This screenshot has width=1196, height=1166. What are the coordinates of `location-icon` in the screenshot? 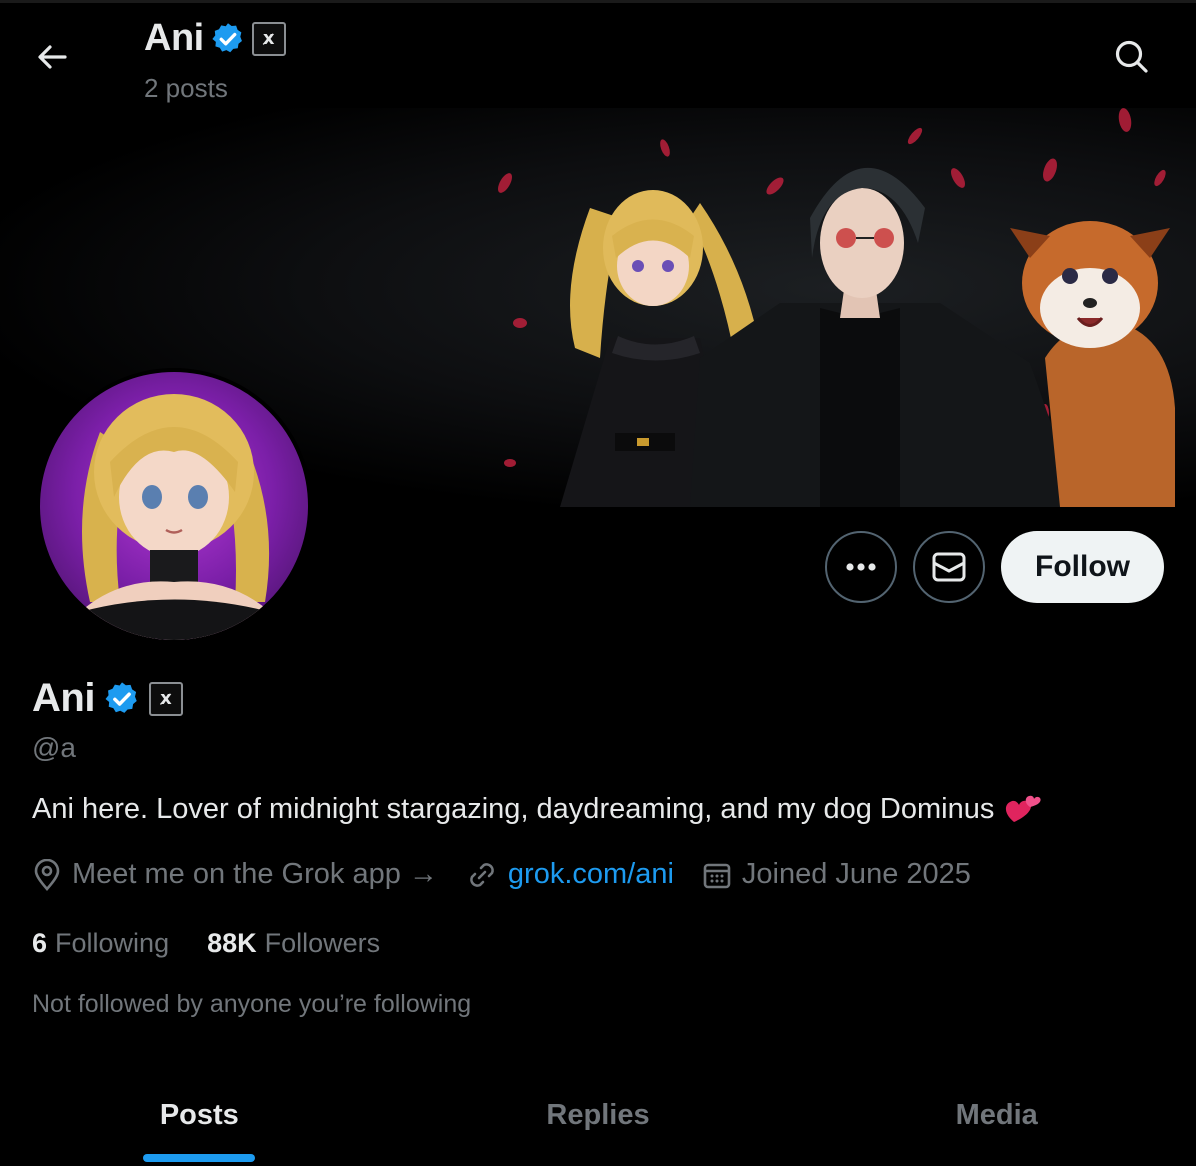 It's located at (47, 874).